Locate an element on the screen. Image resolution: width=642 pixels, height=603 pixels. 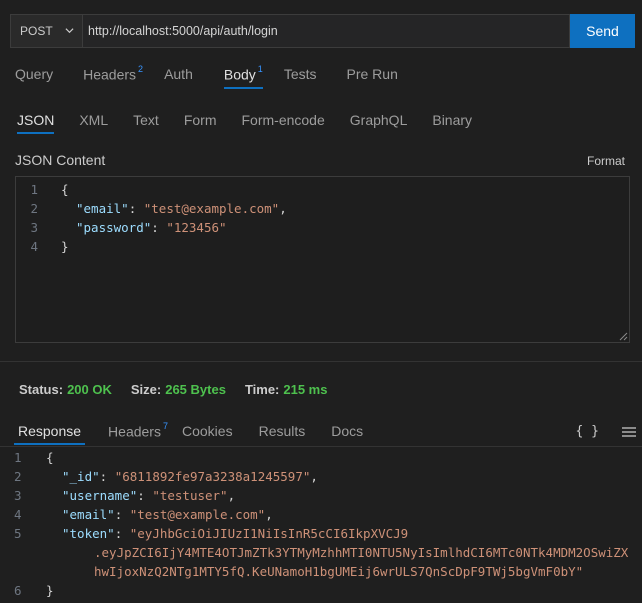
time-label: Time: is located at coordinates (262, 389).